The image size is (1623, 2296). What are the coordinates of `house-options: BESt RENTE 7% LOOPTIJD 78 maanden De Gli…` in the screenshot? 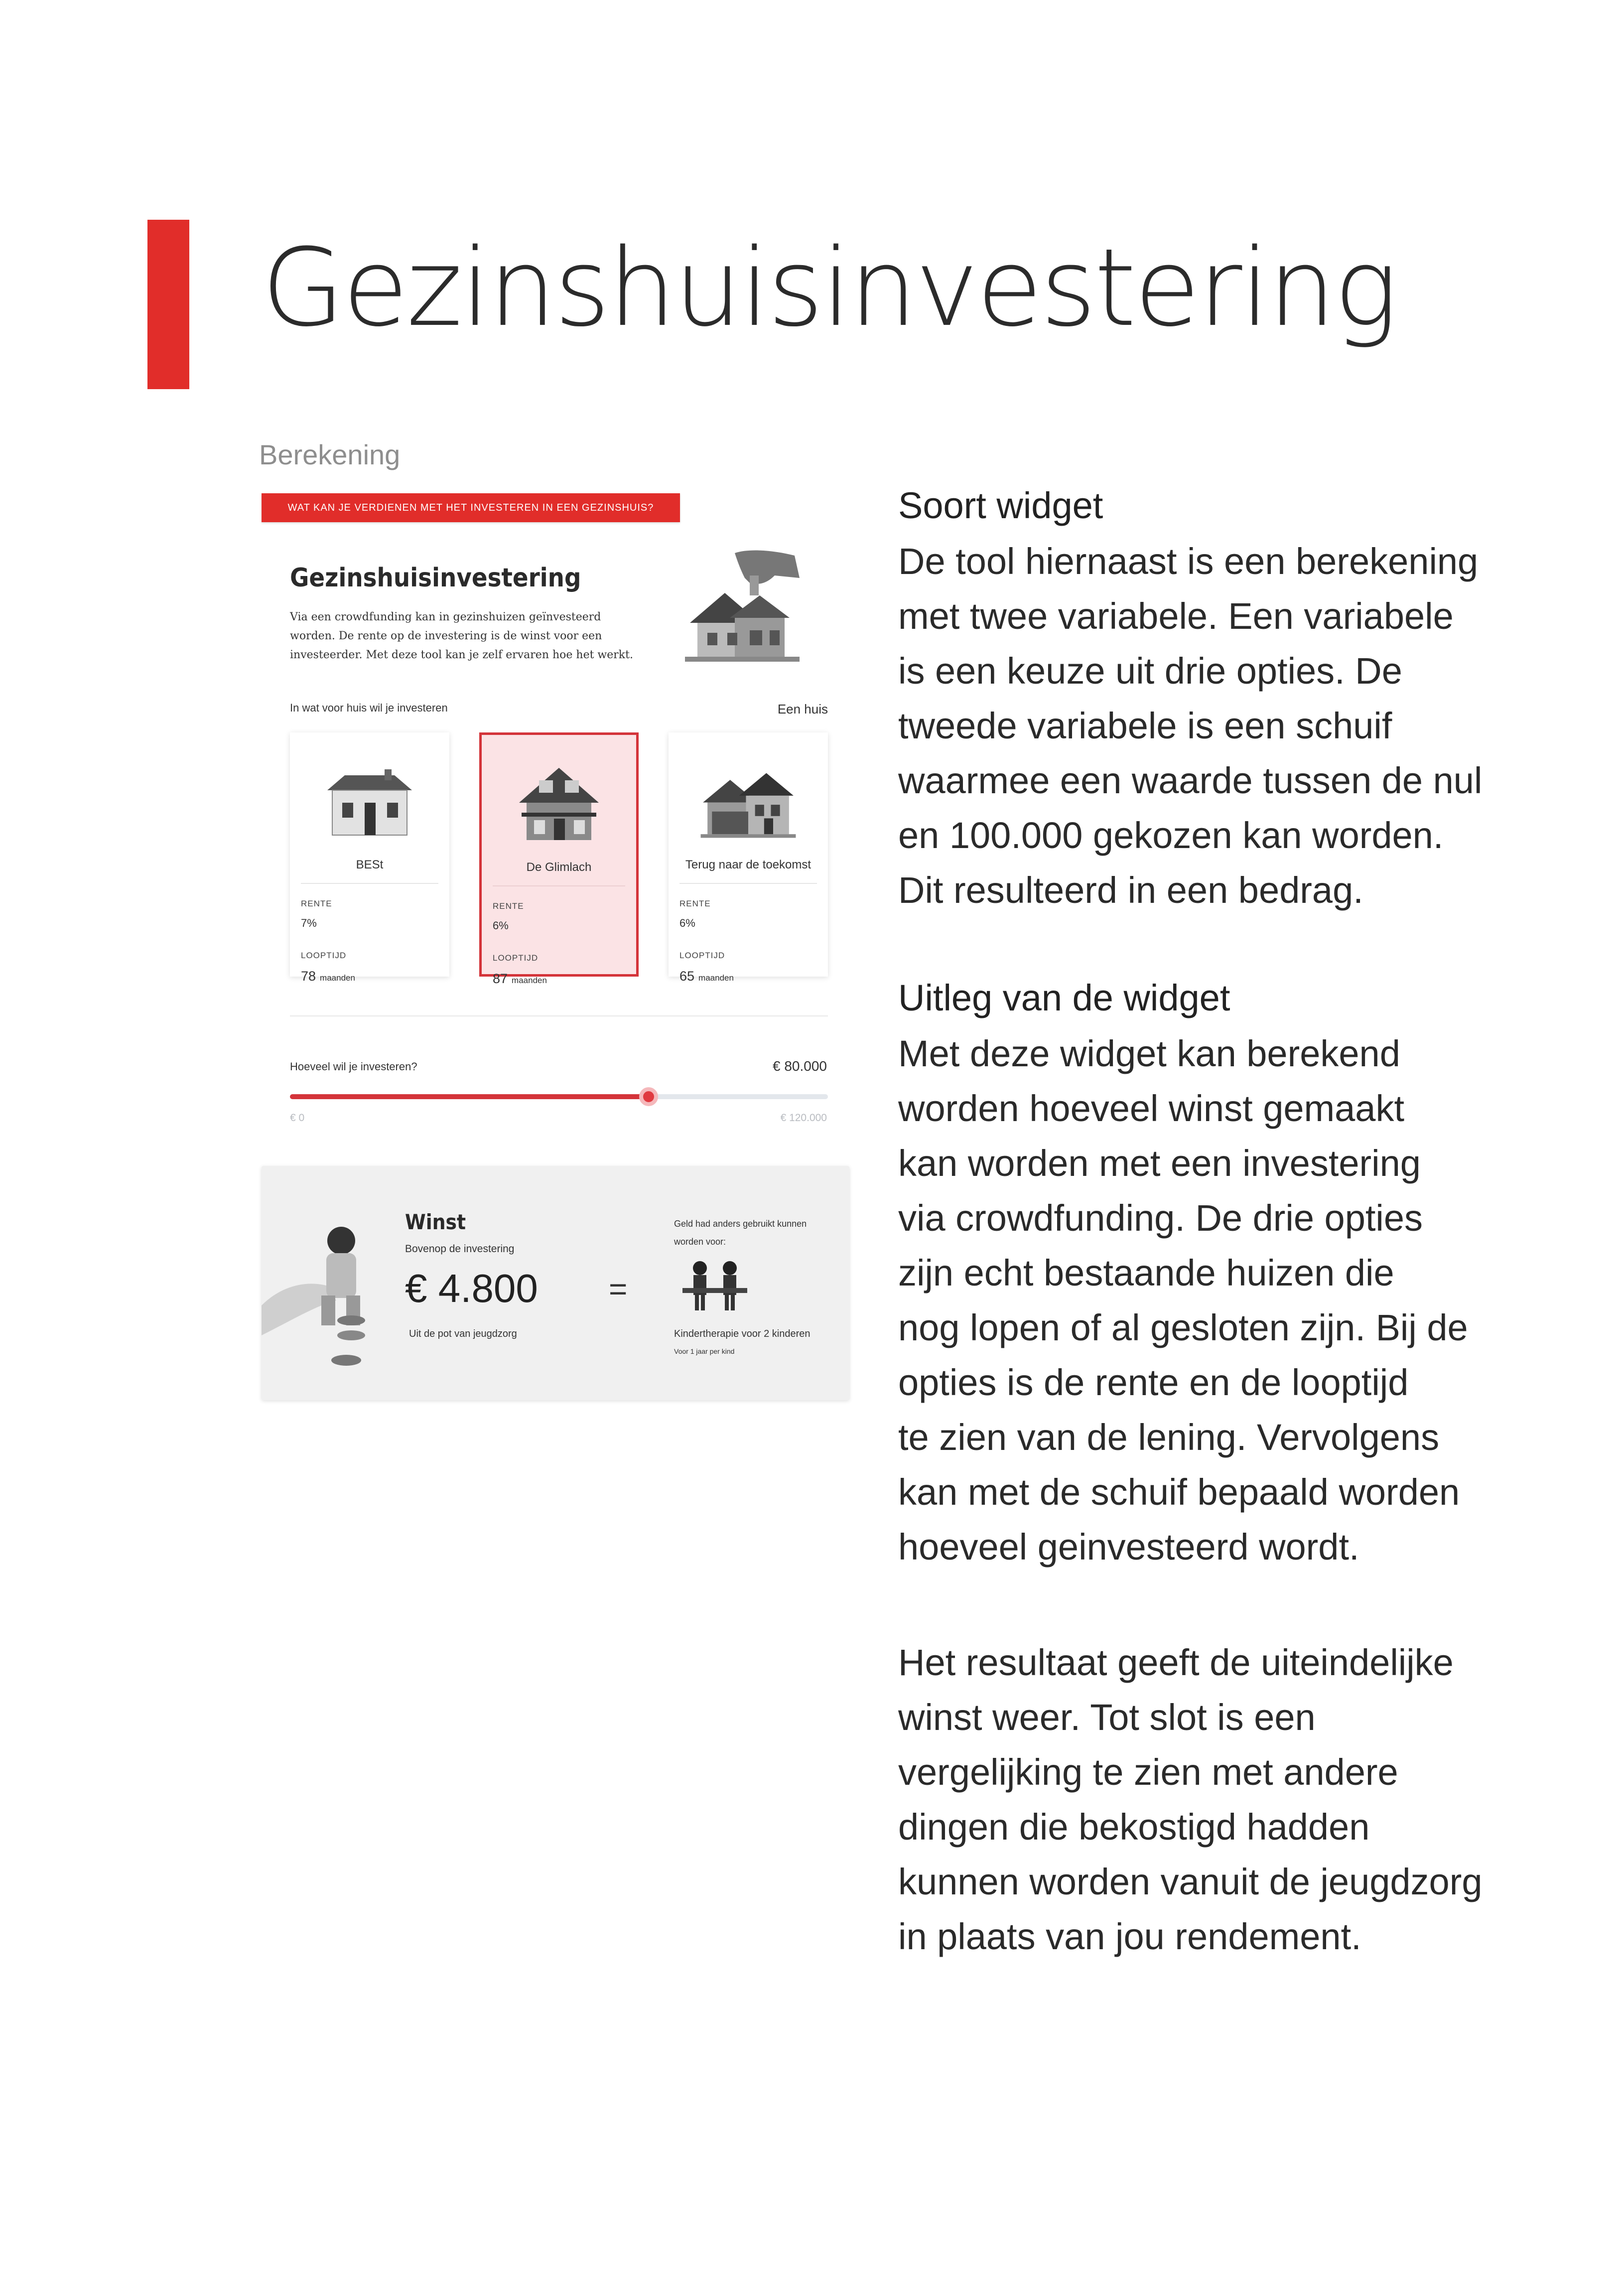 It's located at (559, 859).